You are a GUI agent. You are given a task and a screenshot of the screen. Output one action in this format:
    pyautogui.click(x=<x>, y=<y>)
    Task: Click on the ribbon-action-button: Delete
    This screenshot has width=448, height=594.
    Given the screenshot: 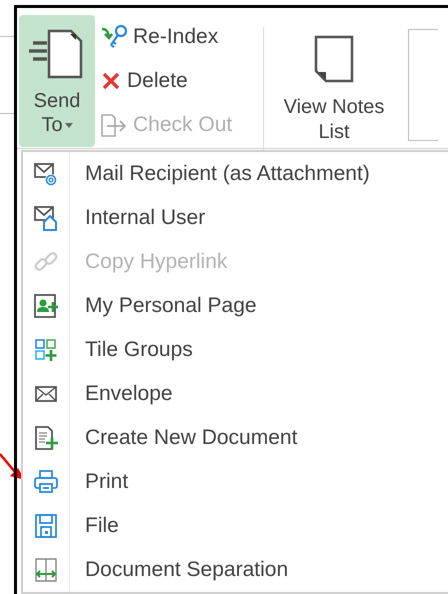 What is the action you would take?
    pyautogui.click(x=181, y=81)
    